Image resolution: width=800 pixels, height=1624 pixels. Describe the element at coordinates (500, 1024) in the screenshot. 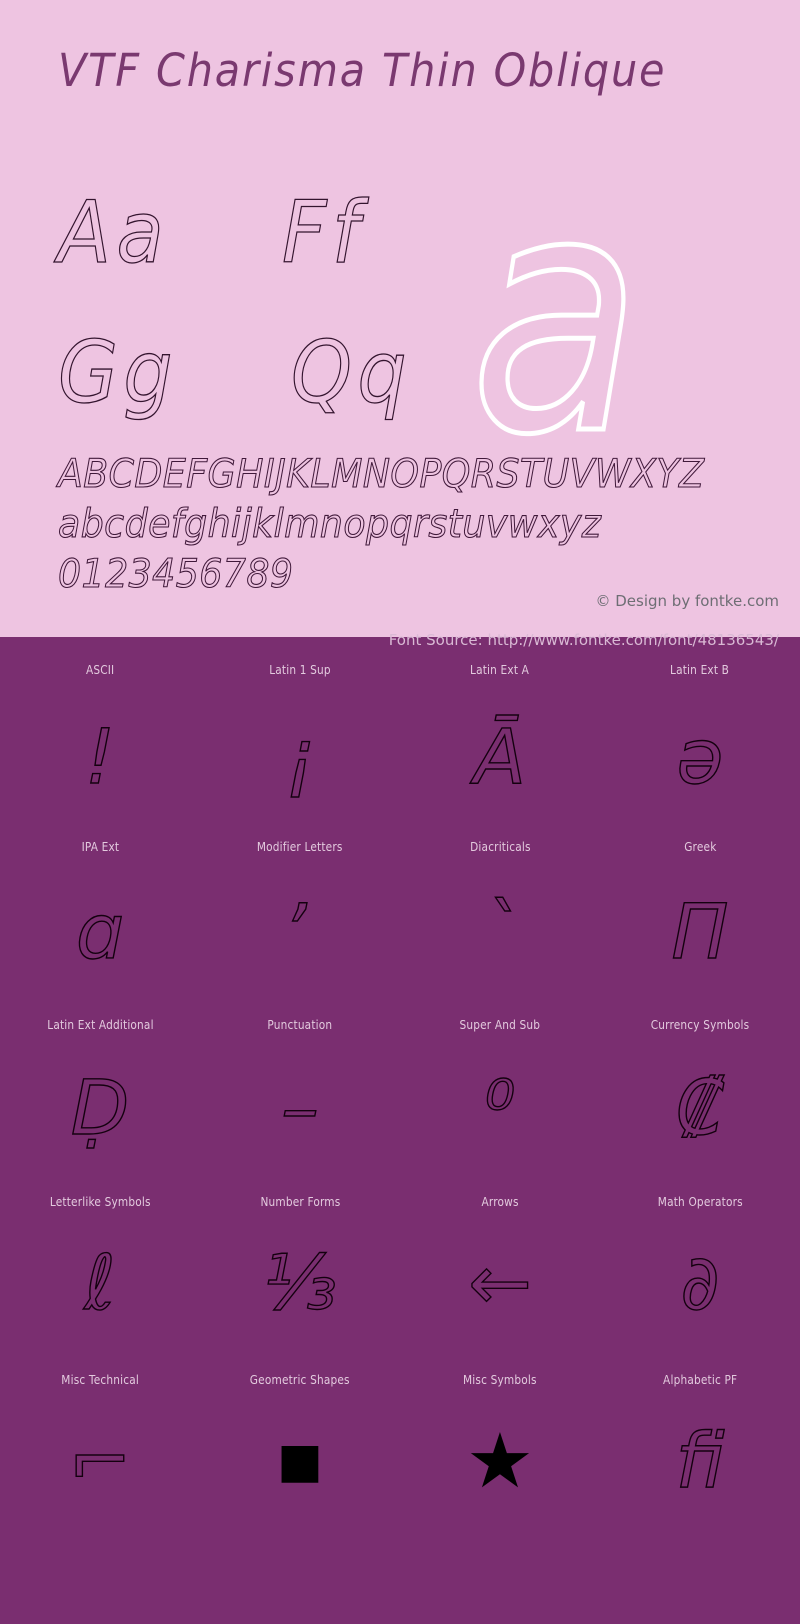

I see `block-label: Super And Sub` at that location.